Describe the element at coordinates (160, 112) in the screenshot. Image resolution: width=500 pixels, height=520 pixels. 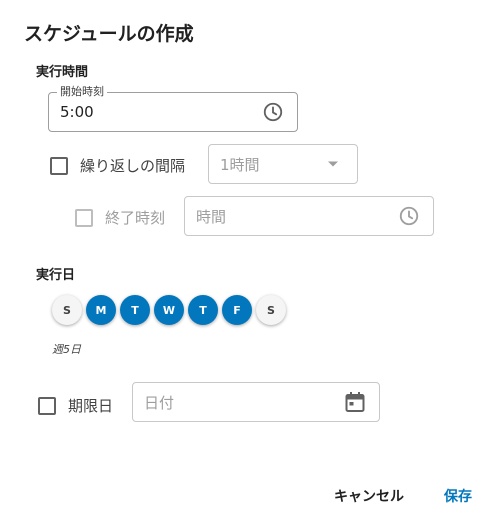
I see `start-time-value: 5:00` at that location.